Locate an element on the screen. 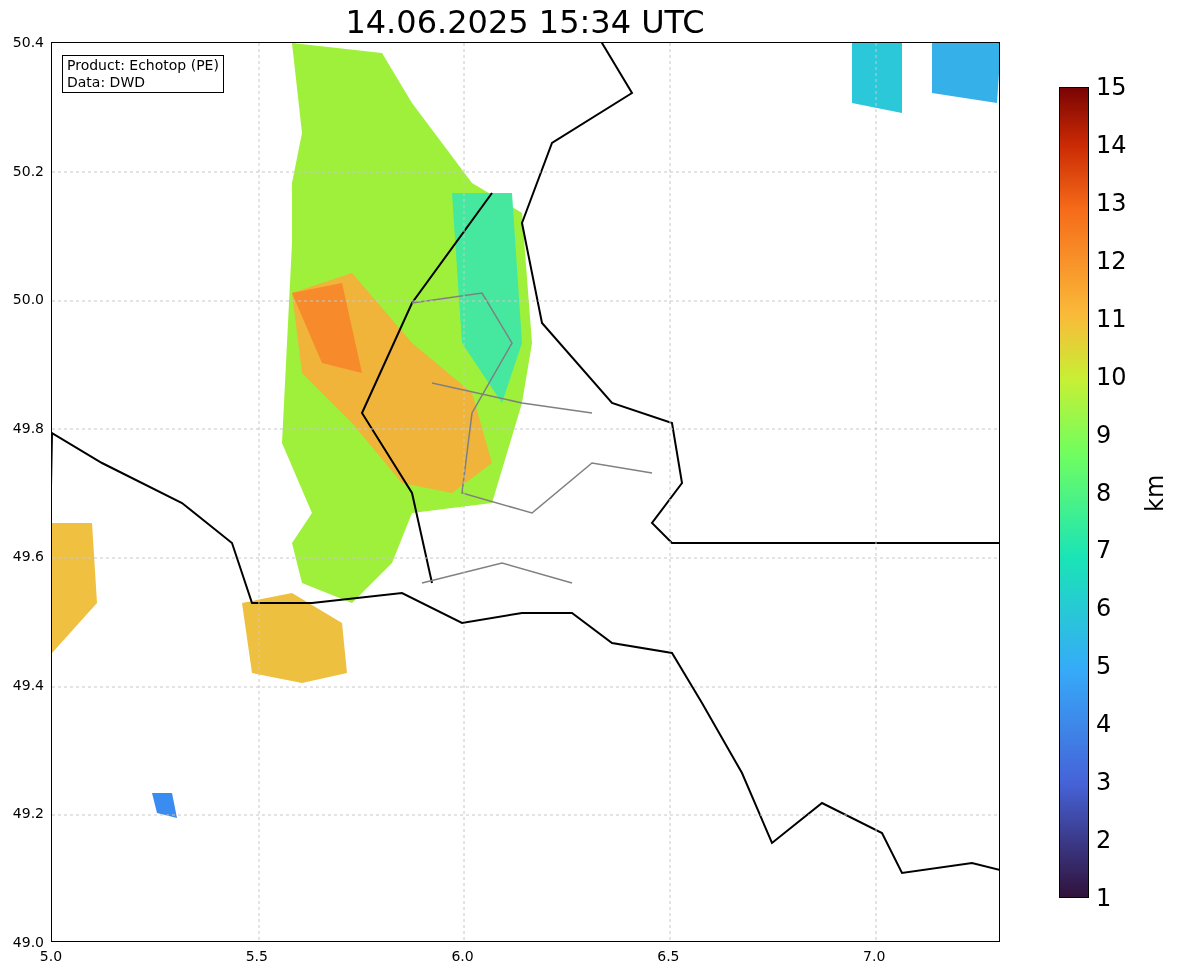 The height and width of the screenshot is (976, 1178). colorbar-tick-label: 5 is located at coordinates (1104, 666).